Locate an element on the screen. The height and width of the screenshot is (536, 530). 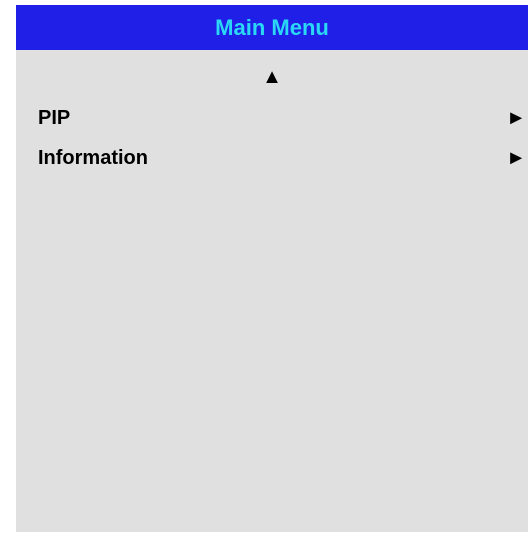
menu-item-label: PIP is located at coordinates (54, 117).